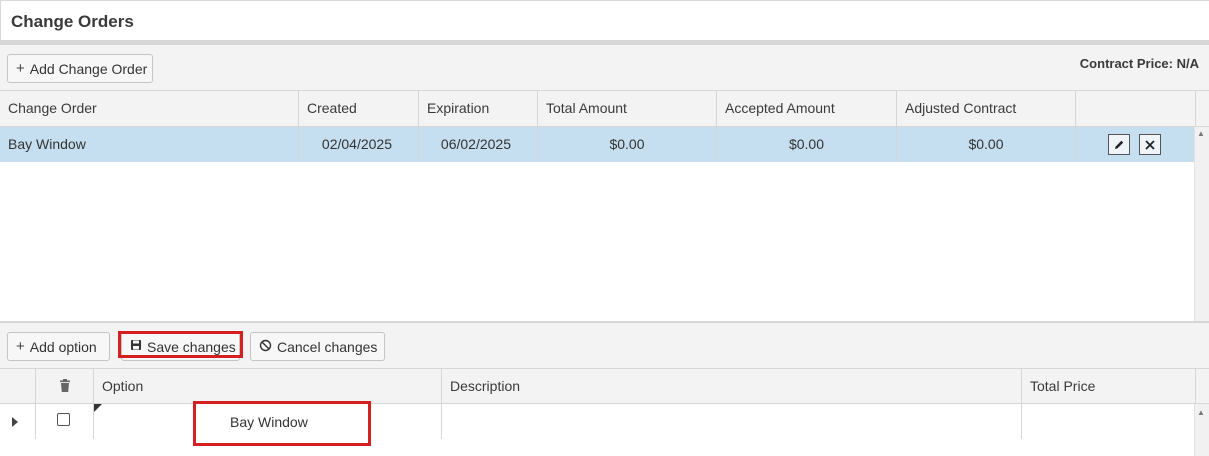 The width and height of the screenshot is (1209, 456). I want to click on change-orders-scrollbar: ▲, so click(1201, 224).